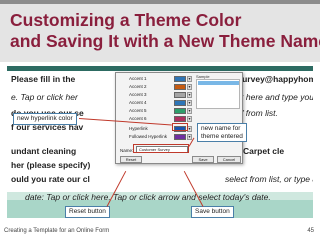  Describe the element at coordinates (160, 68) in the screenshot. I see `top-band` at that location.